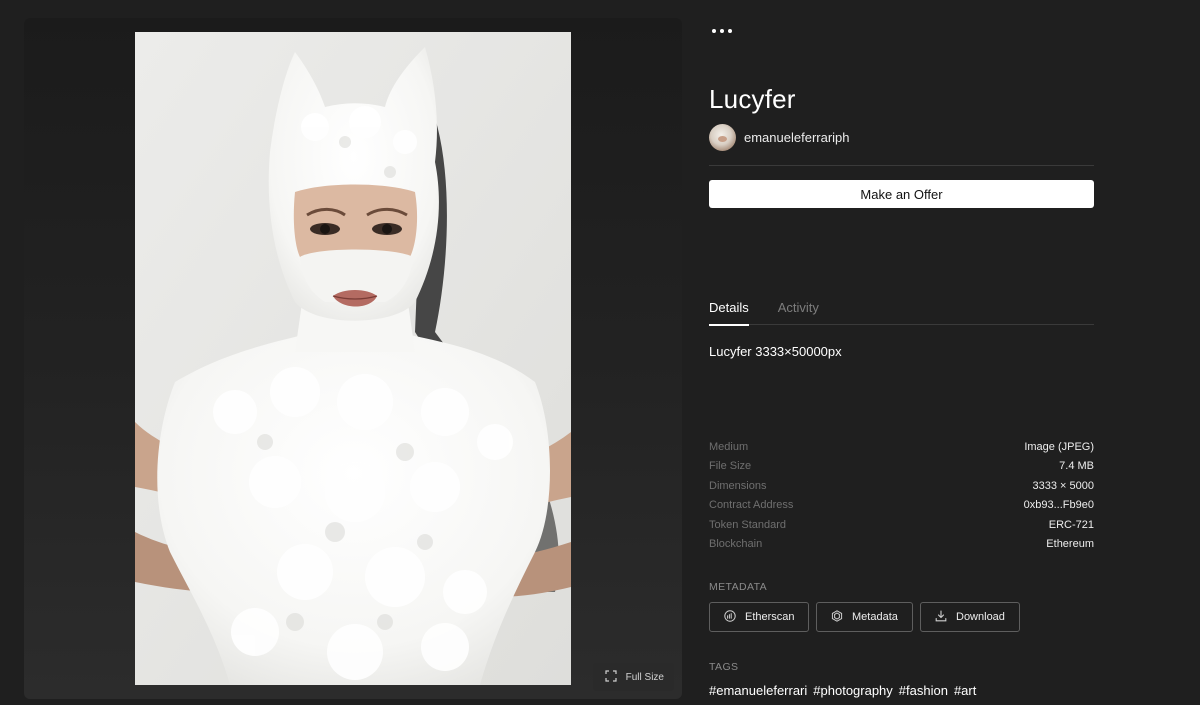  Describe the element at coordinates (1071, 524) in the screenshot. I see `property-value: ERC-721` at that location.